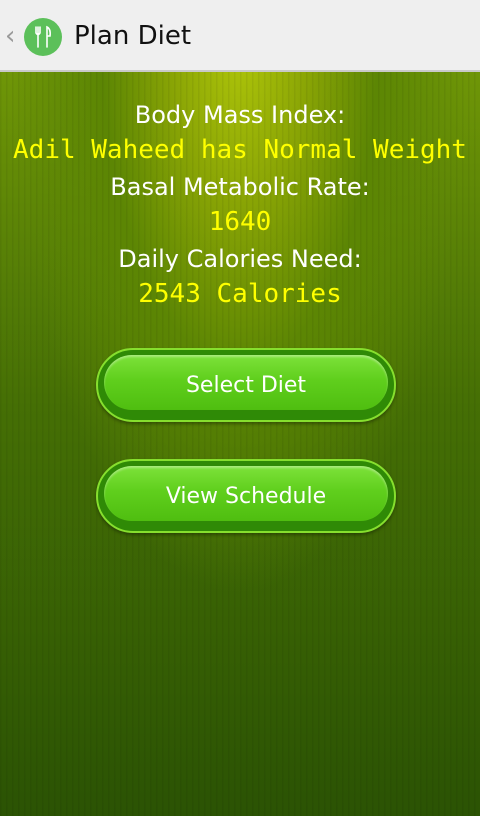  I want to click on view-schedule-button: View Schedule, so click(246, 496).